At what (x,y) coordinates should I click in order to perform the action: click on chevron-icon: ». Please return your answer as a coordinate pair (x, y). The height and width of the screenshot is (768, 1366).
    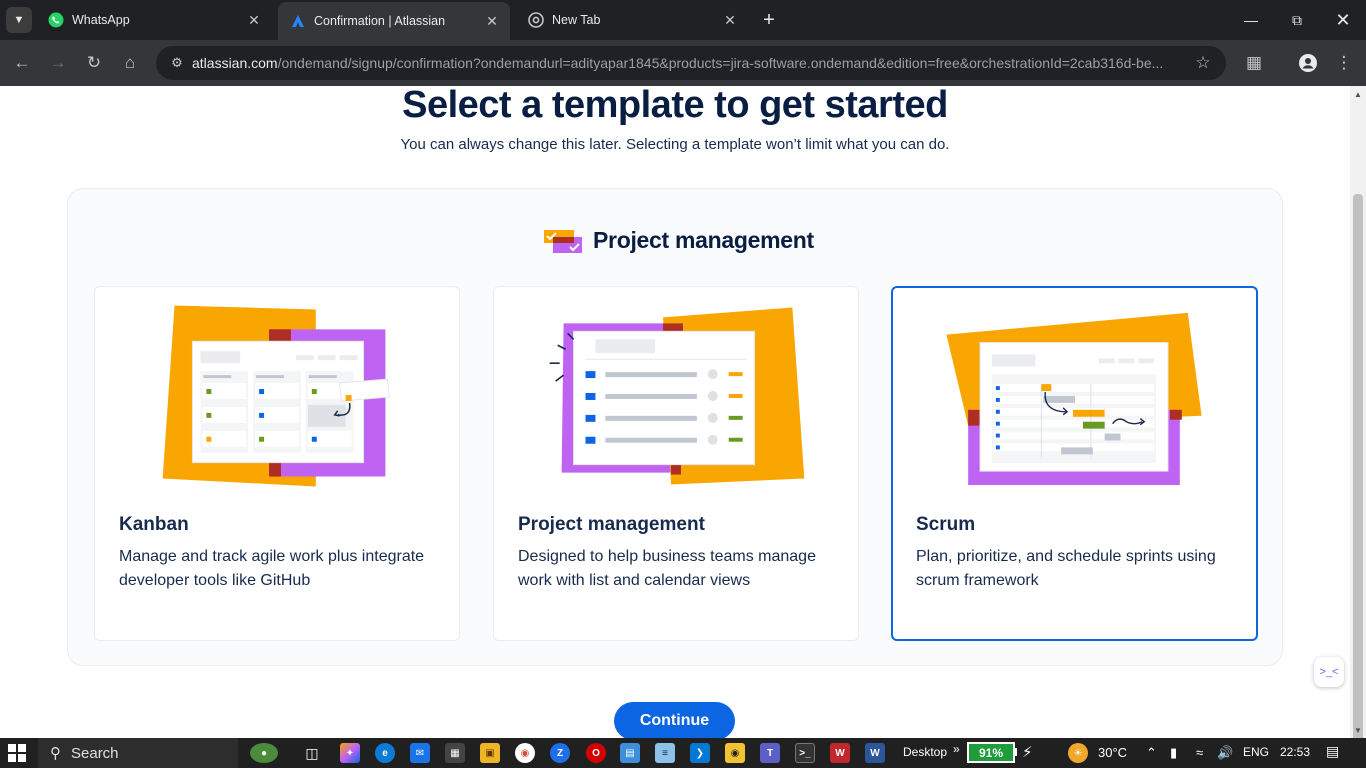
    Looking at the image, I should click on (956, 749).